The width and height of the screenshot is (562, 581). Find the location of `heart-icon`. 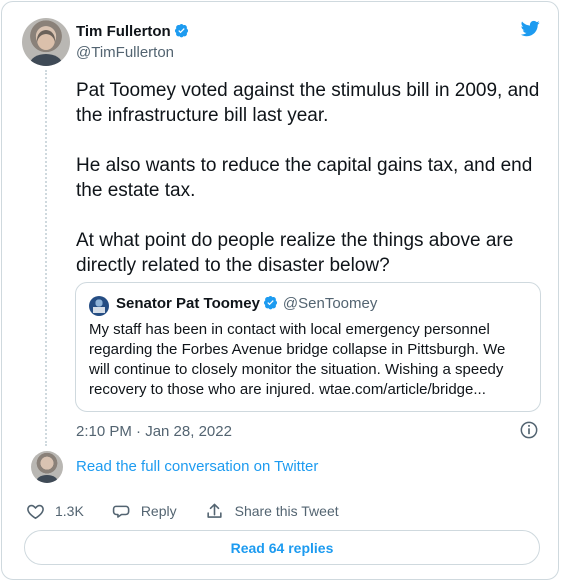

heart-icon is located at coordinates (35, 511).